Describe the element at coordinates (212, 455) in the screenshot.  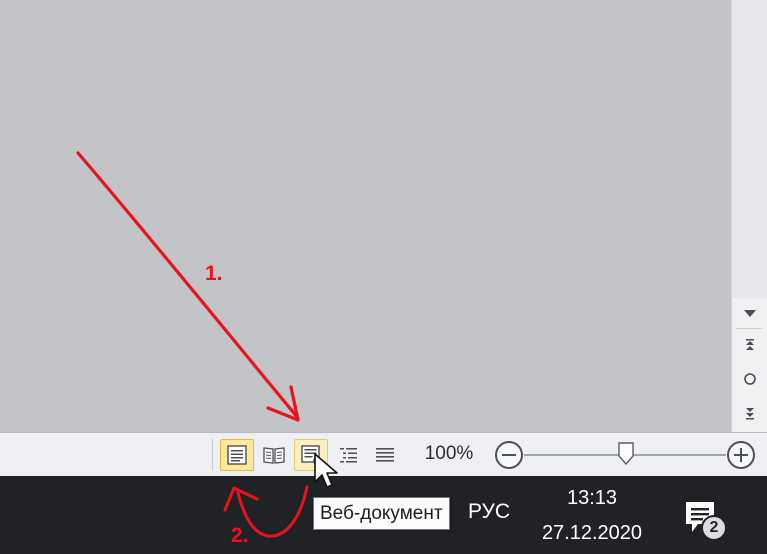
I see `status-bar-divider` at that location.